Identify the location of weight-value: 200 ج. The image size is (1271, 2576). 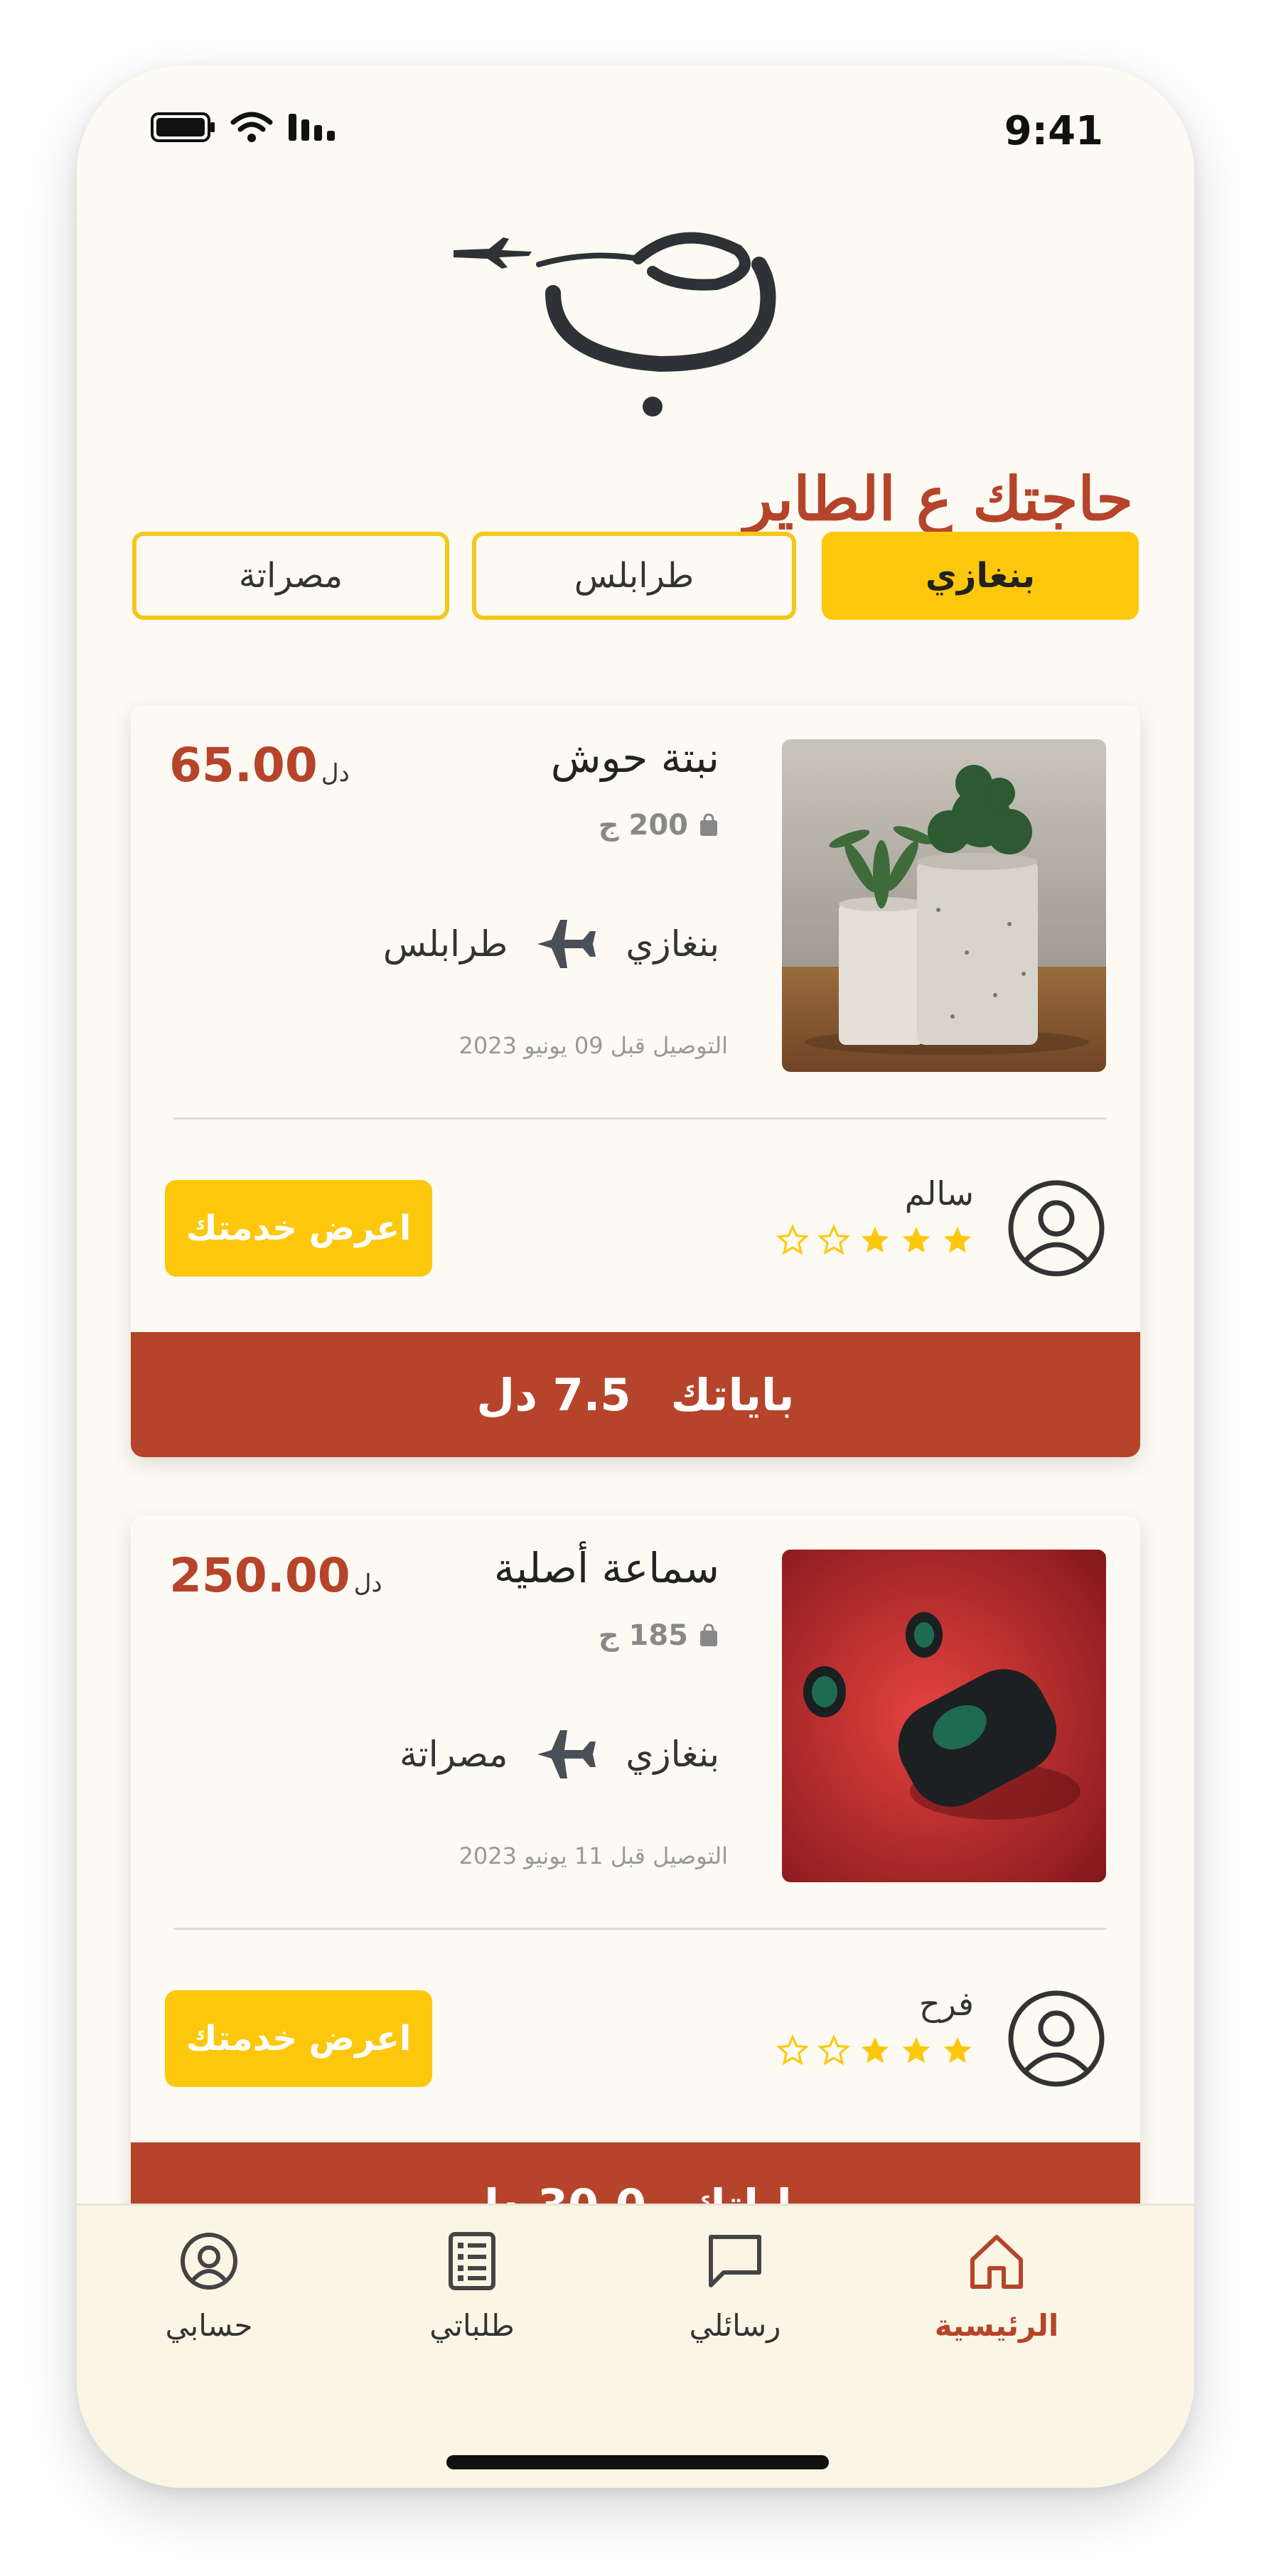
(643, 825).